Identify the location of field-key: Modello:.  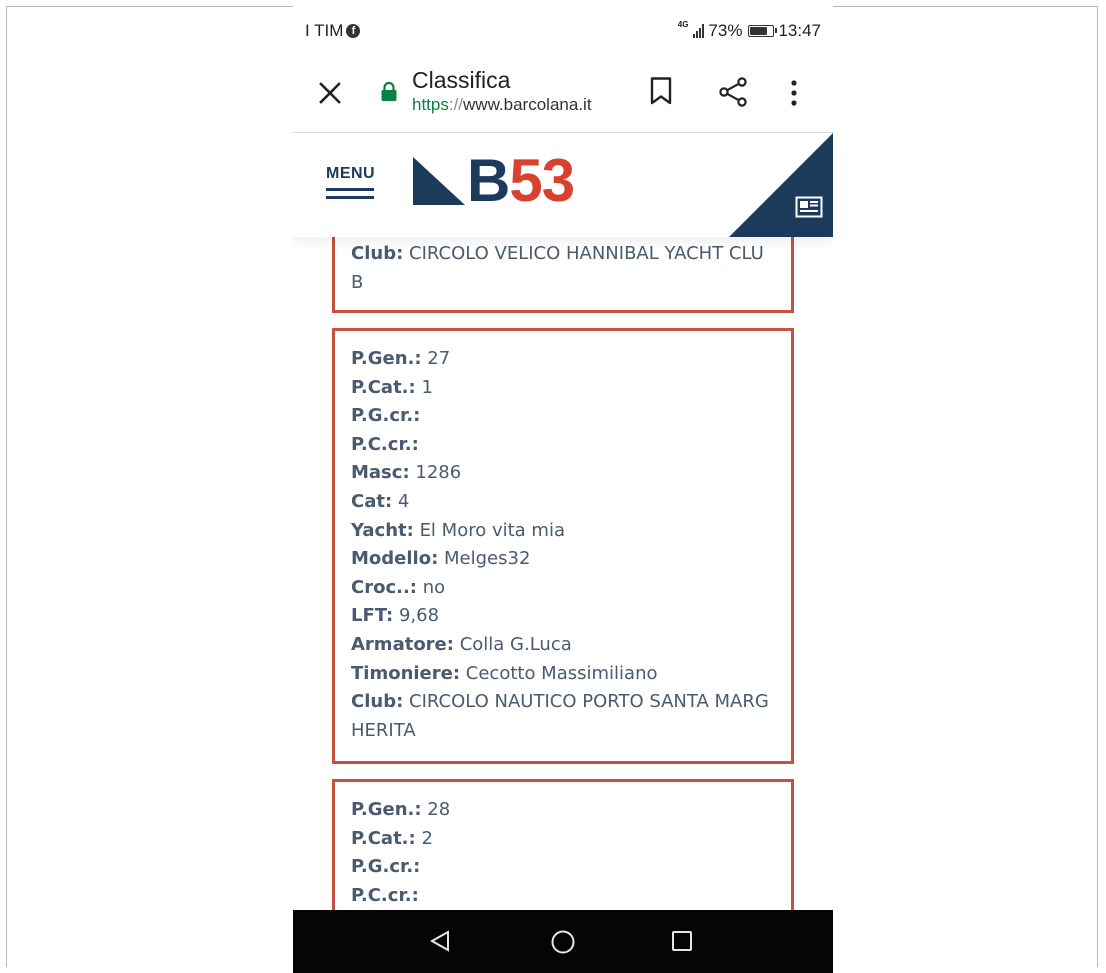
(395, 559).